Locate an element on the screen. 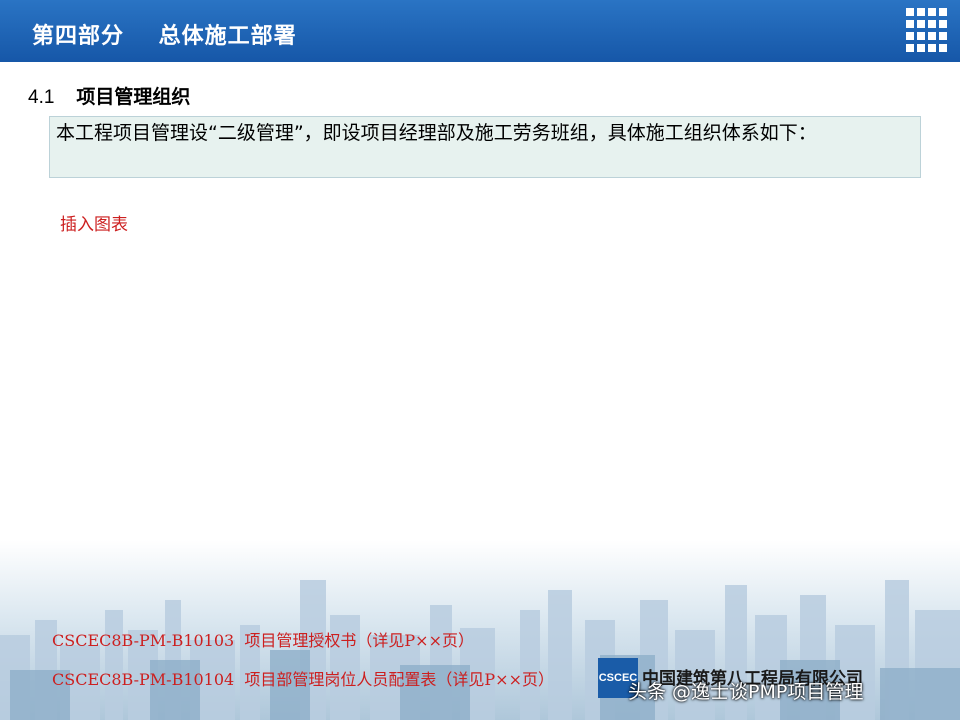 This screenshot has height=720, width=960. header-bar: 第四部分 总体施工部署 is located at coordinates (480, 31).